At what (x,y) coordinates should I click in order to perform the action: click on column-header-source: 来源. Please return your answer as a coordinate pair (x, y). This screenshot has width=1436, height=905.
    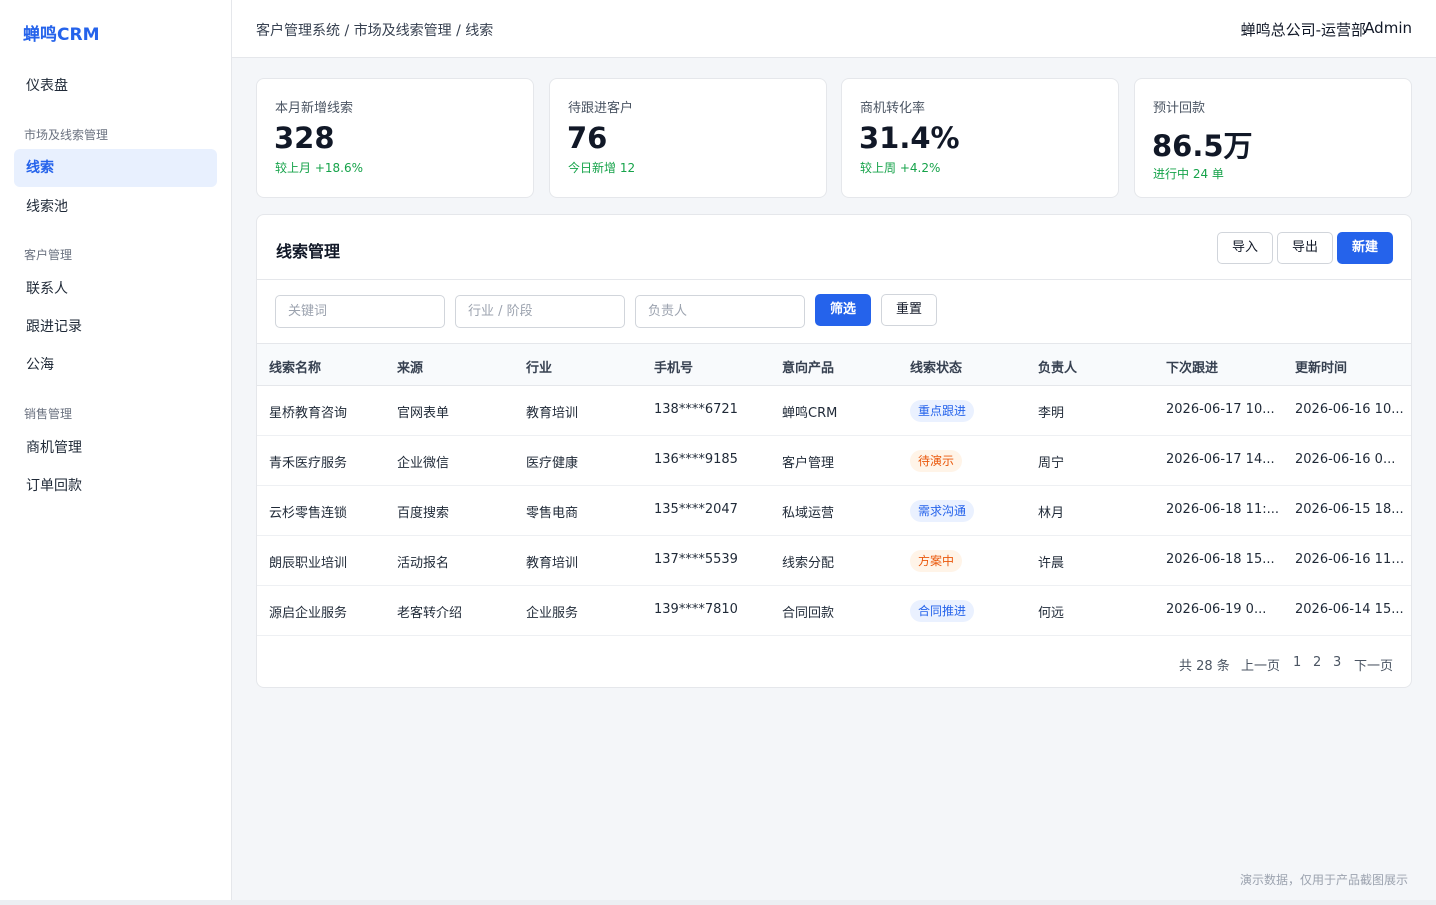
    Looking at the image, I should click on (410, 366).